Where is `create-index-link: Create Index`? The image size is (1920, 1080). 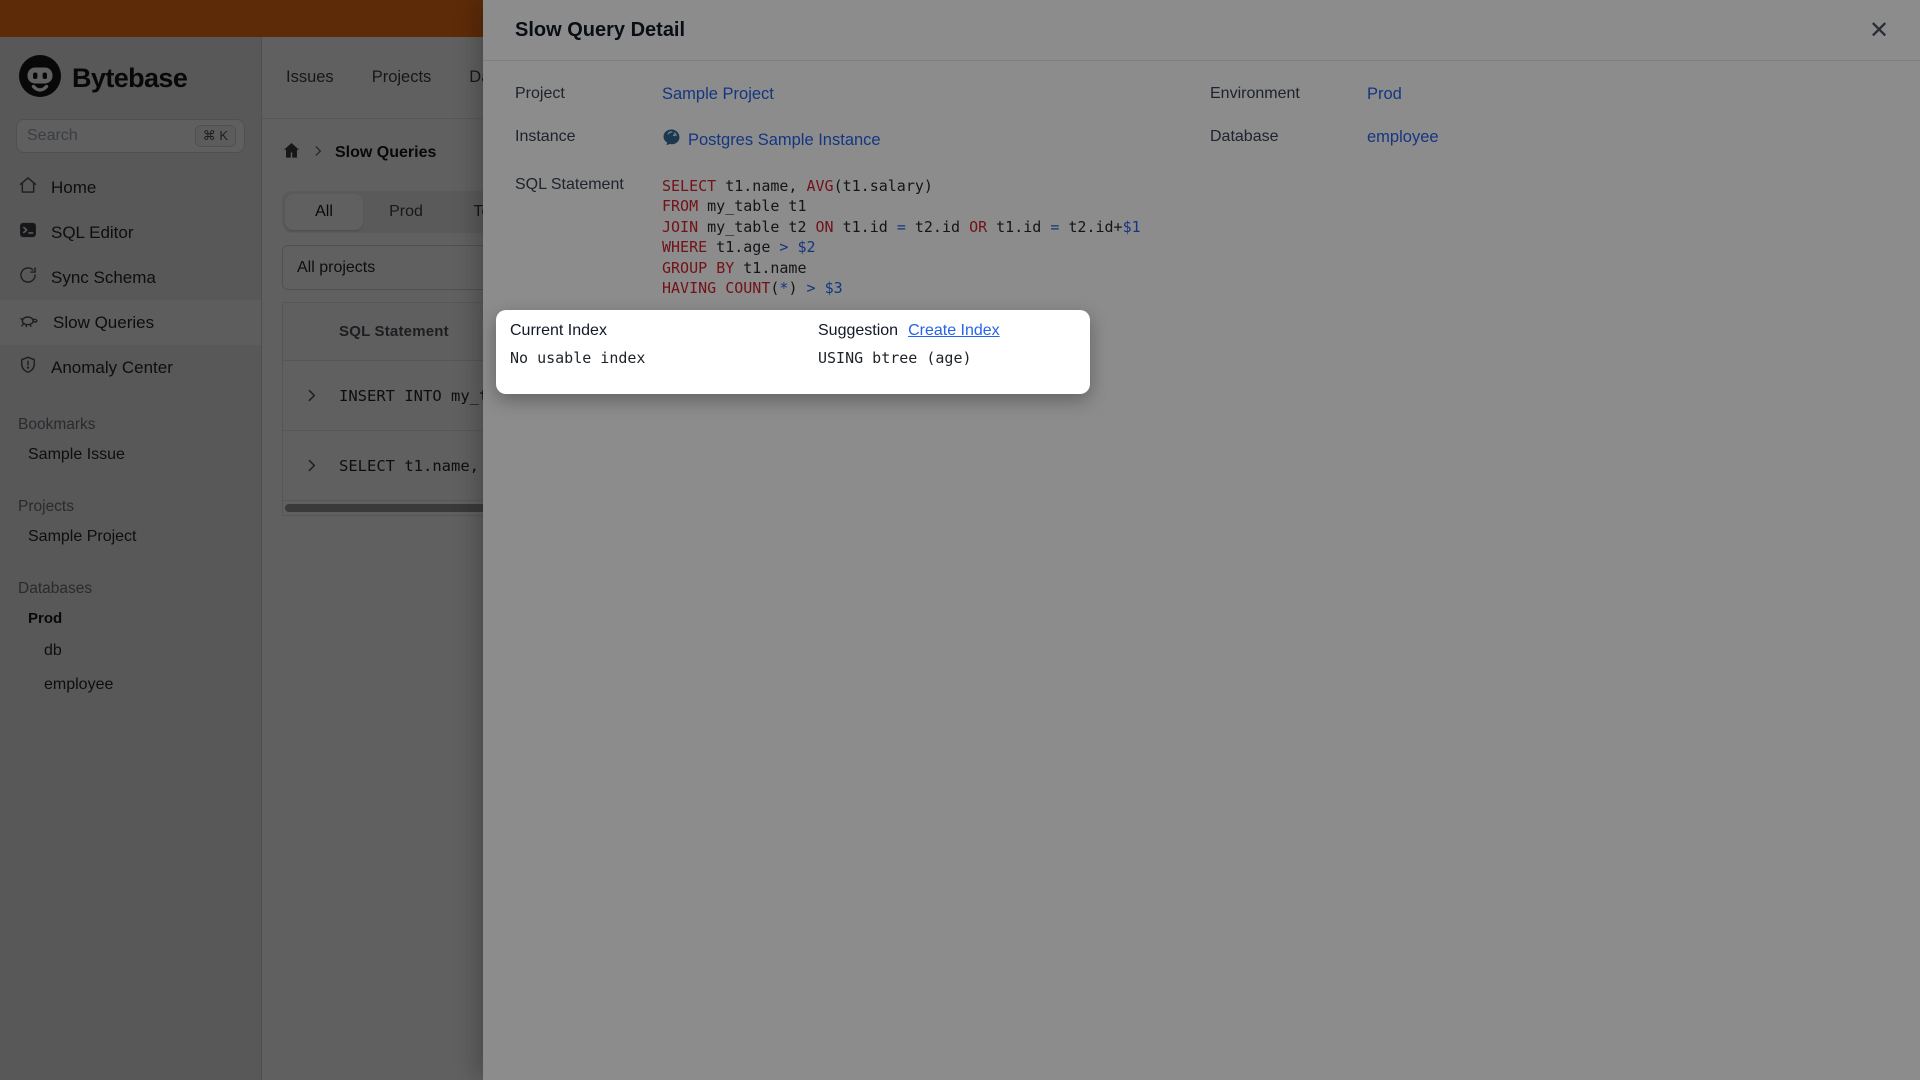
create-index-link: Create Index is located at coordinates (954, 331).